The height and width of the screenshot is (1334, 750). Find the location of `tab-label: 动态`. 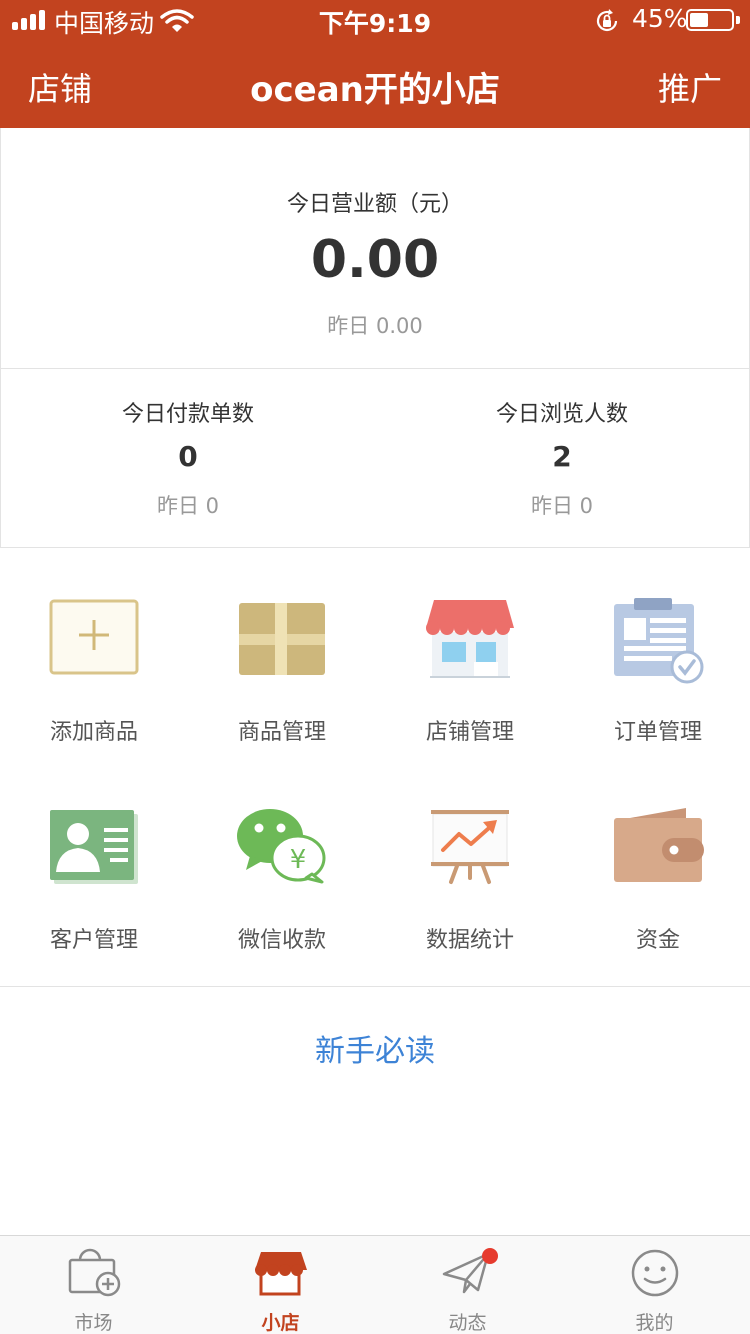

tab-label: 动态 is located at coordinates (467, 1323).